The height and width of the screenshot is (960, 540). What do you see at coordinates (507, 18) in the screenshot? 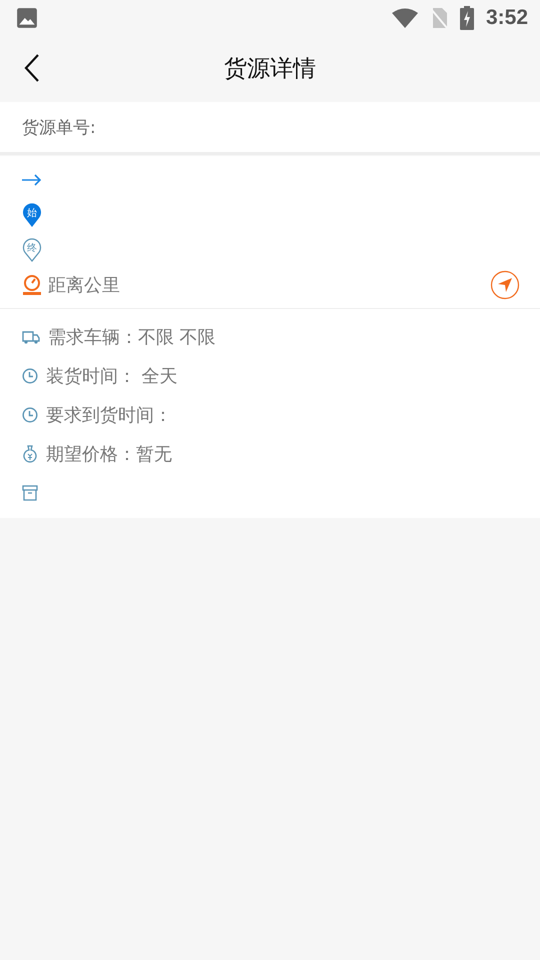
I see `clock-time: 3:52` at bounding box center [507, 18].